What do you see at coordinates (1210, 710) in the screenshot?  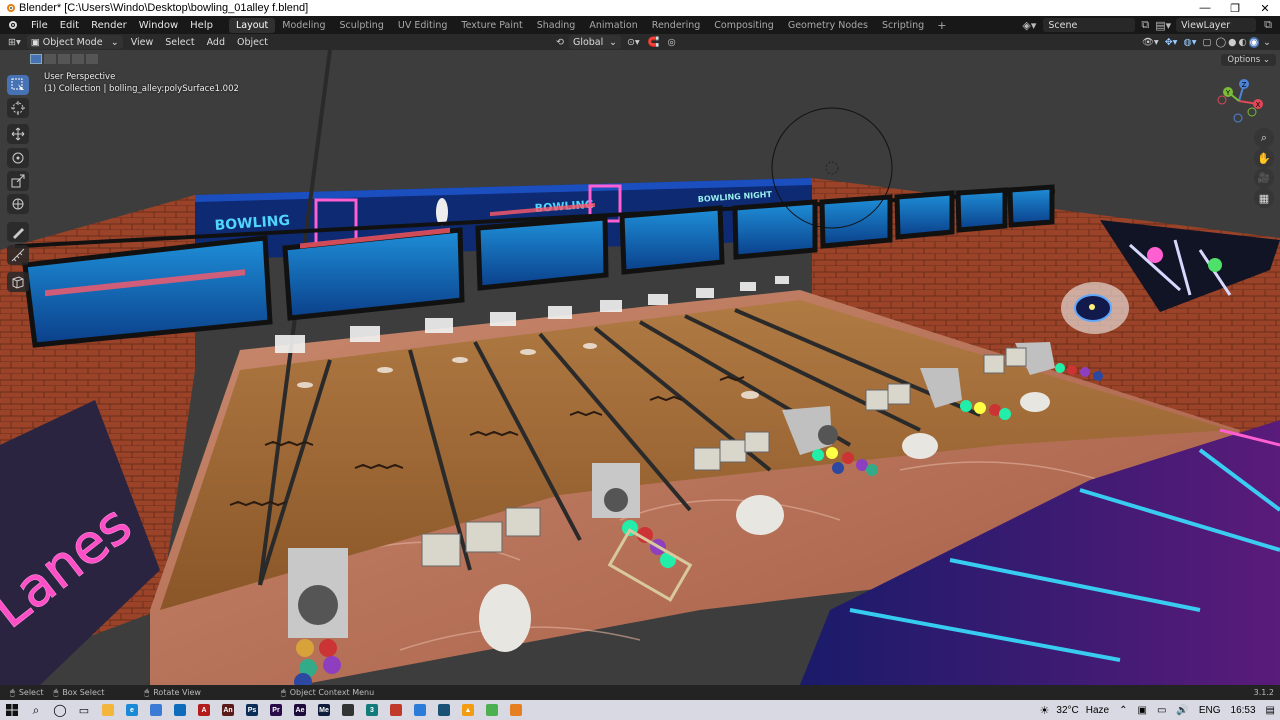 I see `language-indicator: ENG` at bounding box center [1210, 710].